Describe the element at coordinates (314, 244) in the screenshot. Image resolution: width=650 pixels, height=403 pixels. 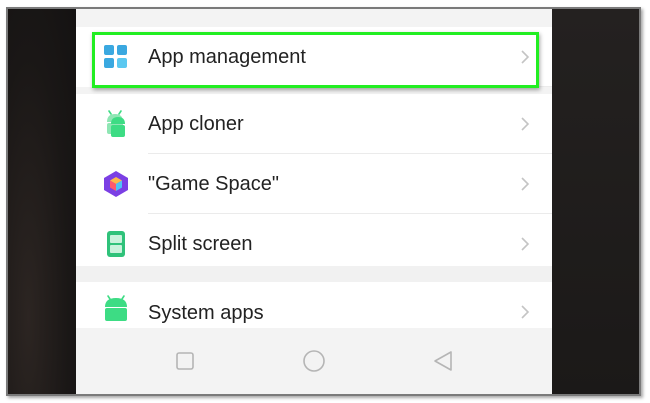
I see `settings-item-split-screen: Split screen` at that location.